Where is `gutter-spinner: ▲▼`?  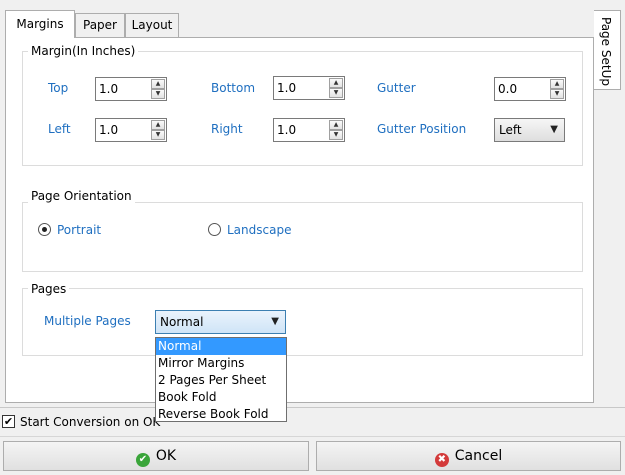 gutter-spinner: ▲▼ is located at coordinates (530, 89).